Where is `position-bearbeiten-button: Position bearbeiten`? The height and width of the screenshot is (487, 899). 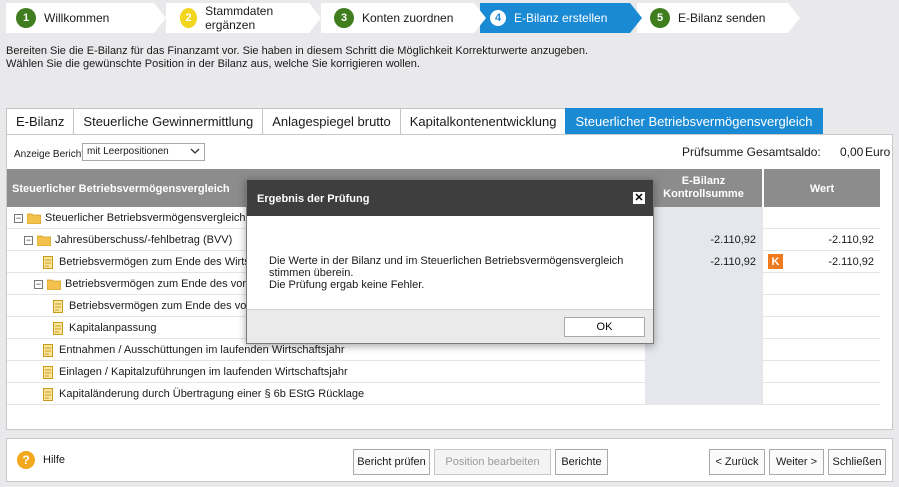 position-bearbeiten-button: Position bearbeiten is located at coordinates (492, 462).